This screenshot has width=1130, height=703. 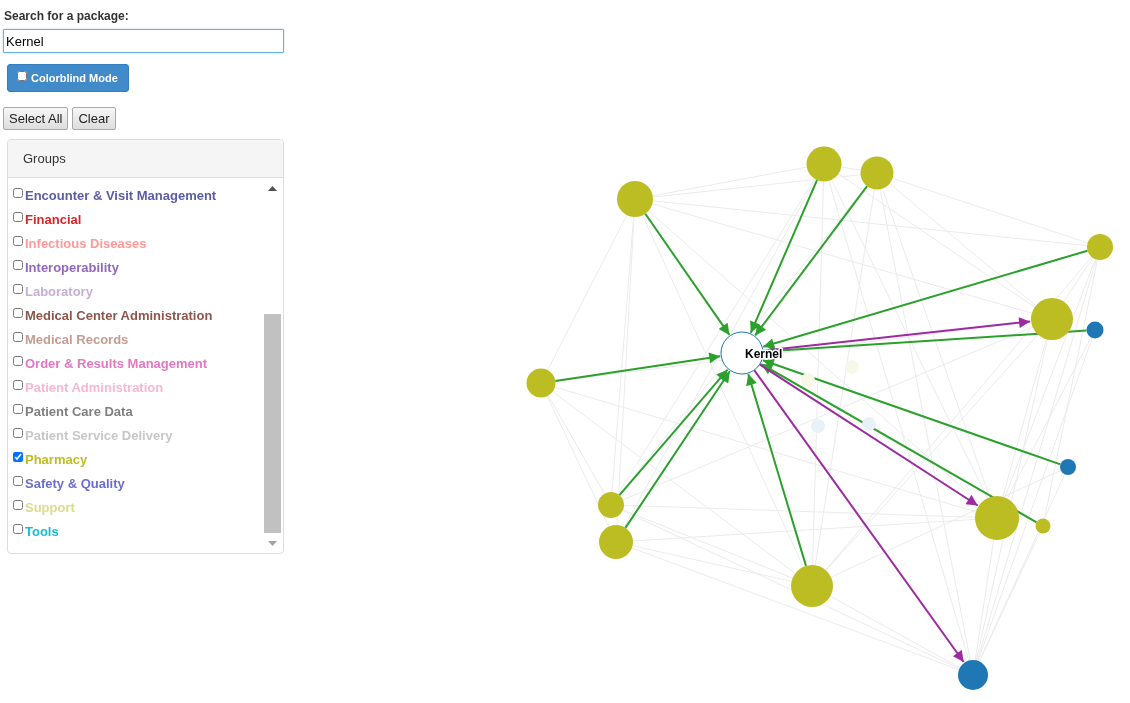 I want to click on search-label: Search for a package:, so click(x=66, y=16).